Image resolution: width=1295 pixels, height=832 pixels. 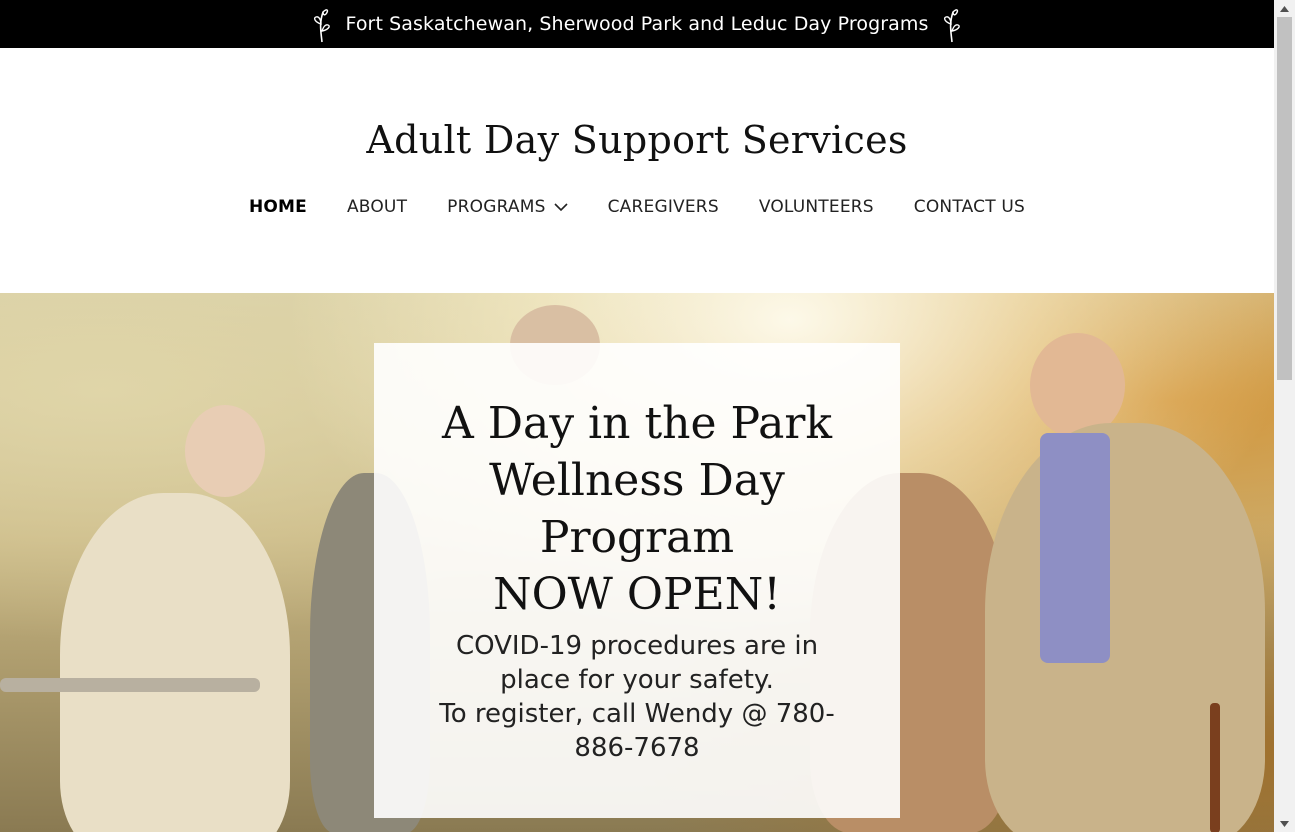 What do you see at coordinates (637, 140) in the screenshot?
I see `site-title: Adult Day Support Services` at bounding box center [637, 140].